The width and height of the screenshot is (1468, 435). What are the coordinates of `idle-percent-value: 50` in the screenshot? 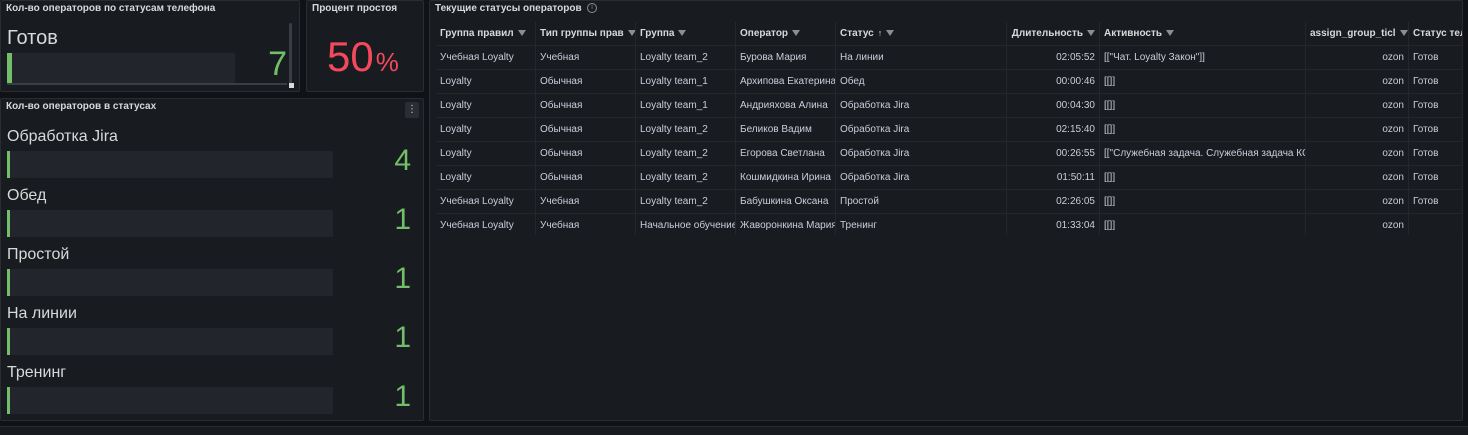 It's located at (350, 56).